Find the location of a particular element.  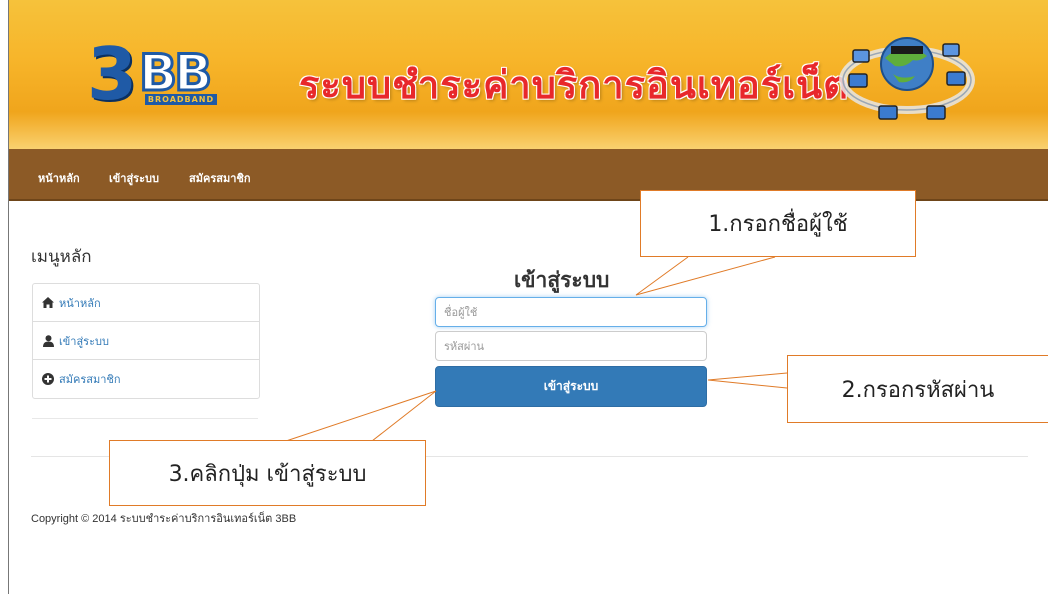

nav-login: เข้าสู่ระบบ is located at coordinates (134, 178).